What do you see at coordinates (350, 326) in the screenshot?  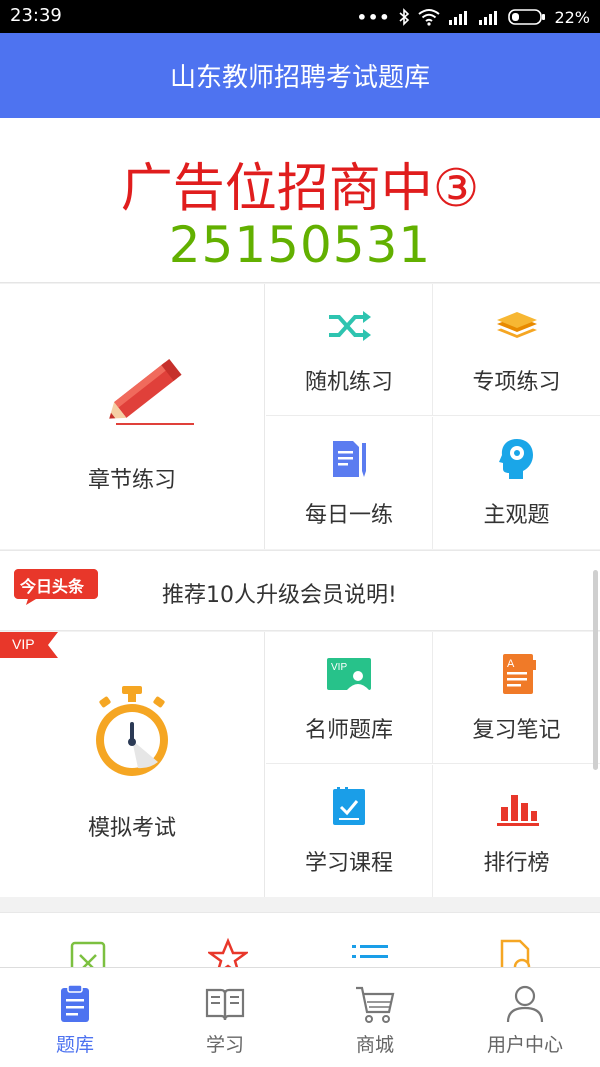 I see `shuffle-icon` at bounding box center [350, 326].